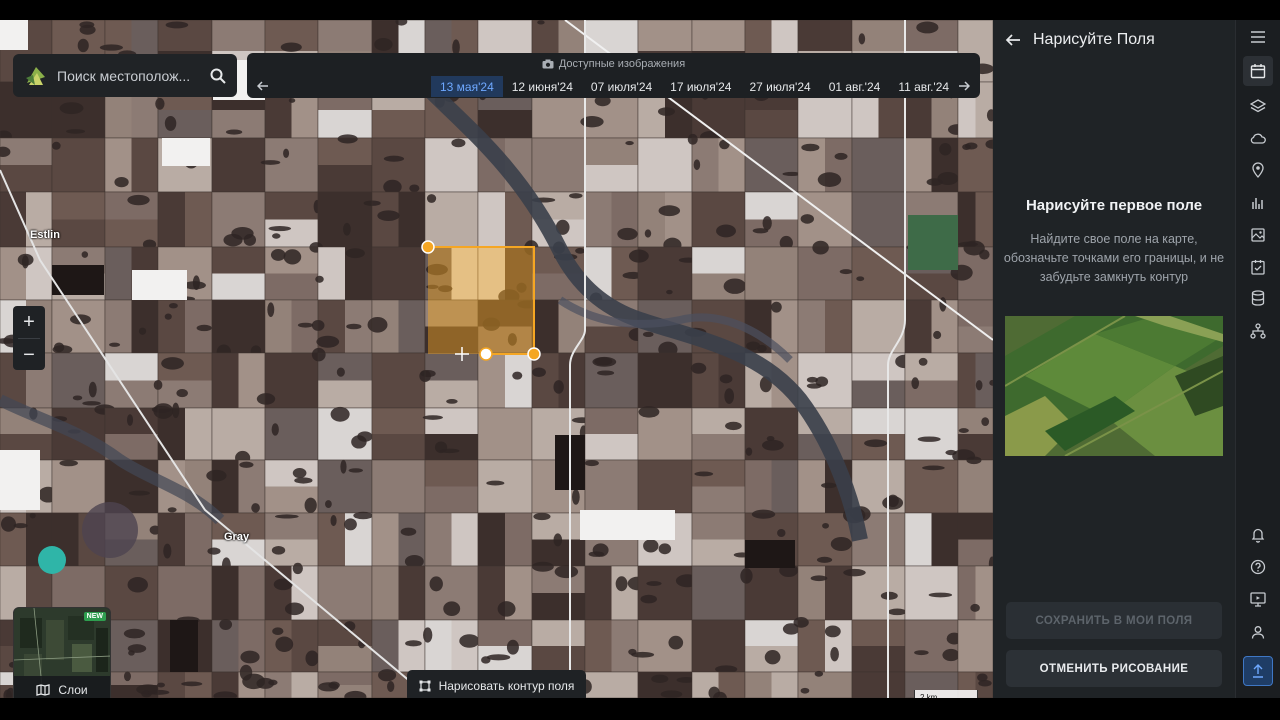 This screenshot has width=1280, height=720. I want to click on structure-button, so click(1258, 331).